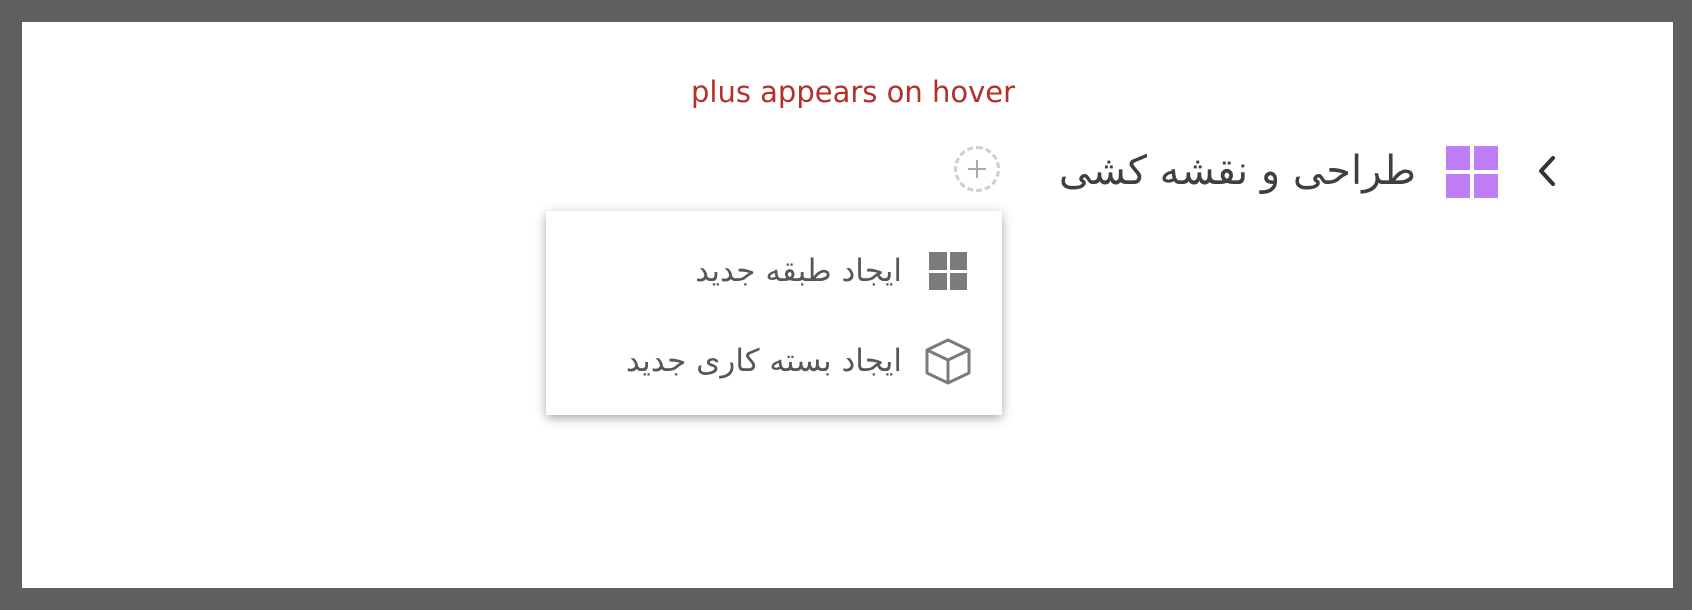 This screenshot has height=610, width=1692. Describe the element at coordinates (1237, 171) in the screenshot. I see `category-title: طراحی و نقشه کشی` at that location.